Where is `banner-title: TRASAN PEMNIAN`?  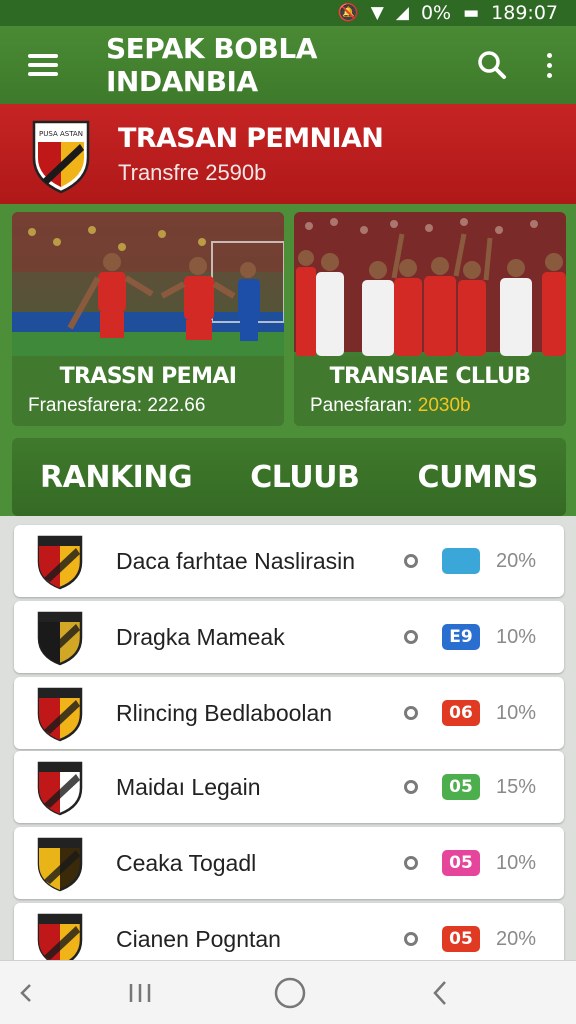 banner-title: TRASAN PEMNIAN is located at coordinates (251, 138).